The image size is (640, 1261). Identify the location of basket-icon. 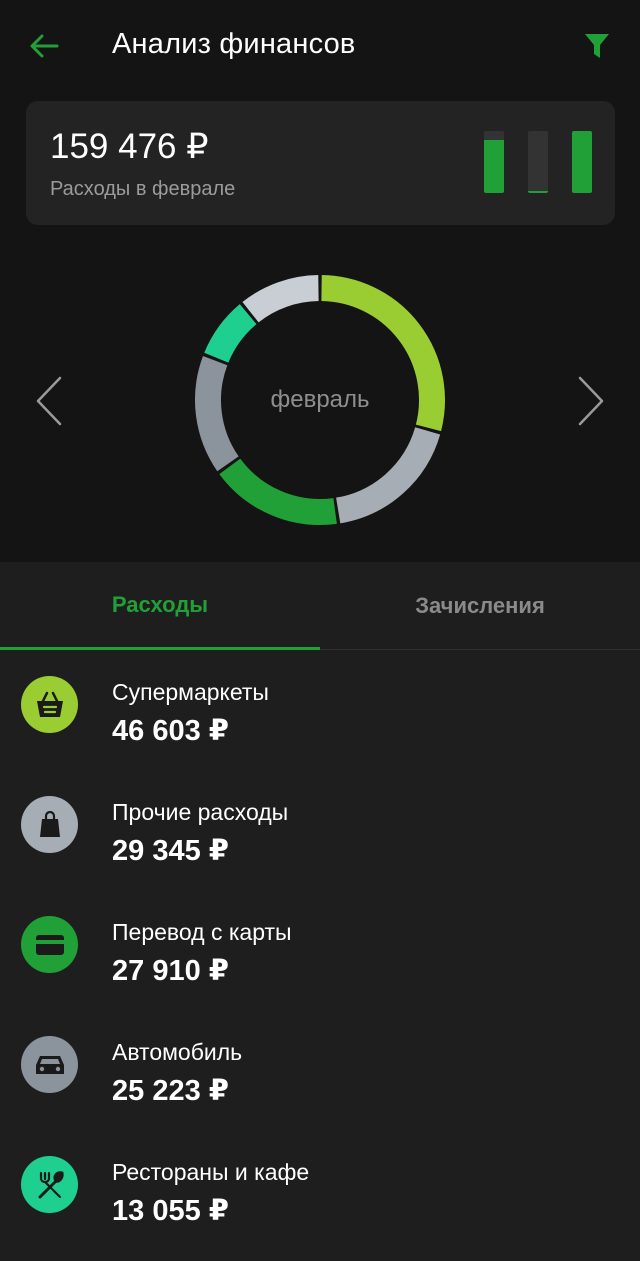
(49, 704).